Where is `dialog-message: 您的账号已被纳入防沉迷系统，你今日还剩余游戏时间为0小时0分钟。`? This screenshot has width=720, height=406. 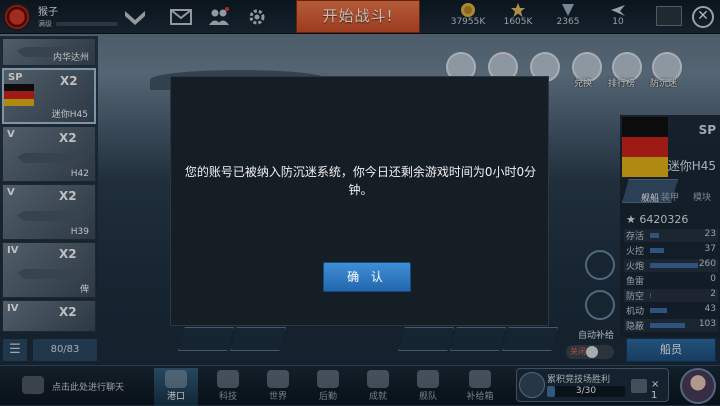
dialog-message: 您的账号已被纳入防沉迷系统，你今日还剩余游戏时间为0小时0分钟。 is located at coordinates (360, 181).